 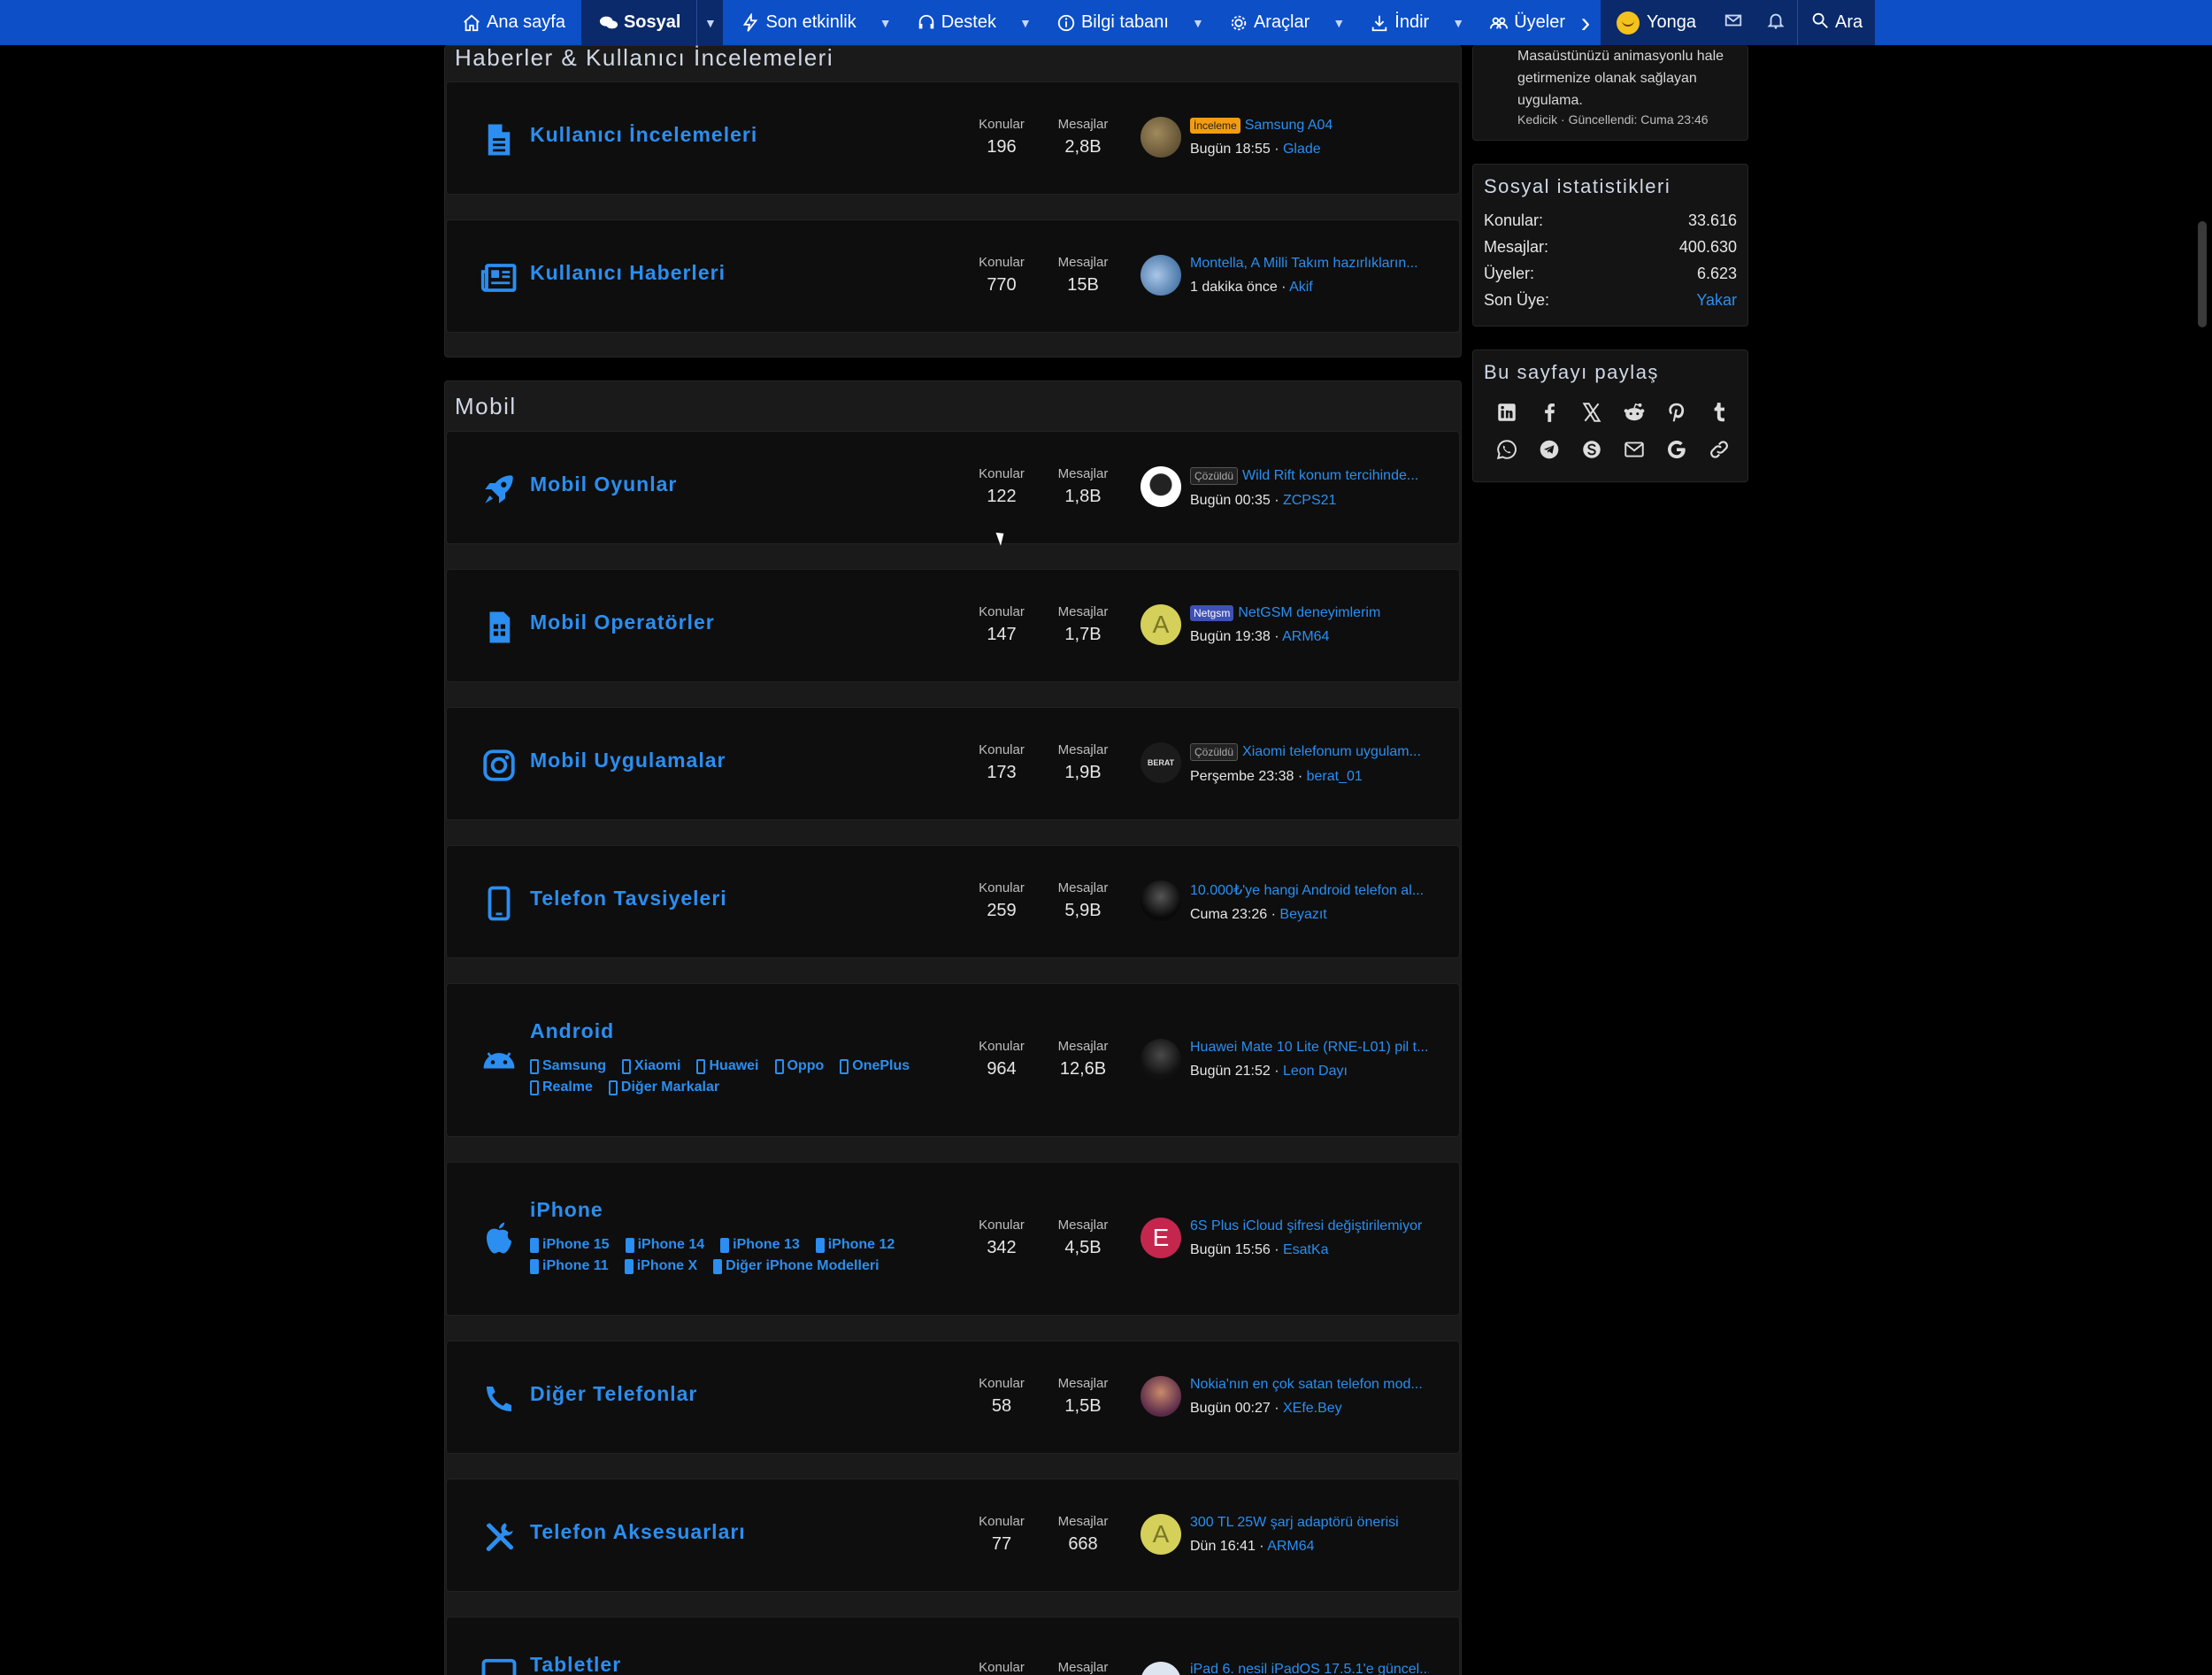 I want to click on nav-recent-dropdown: ▼, so click(x=886, y=22).